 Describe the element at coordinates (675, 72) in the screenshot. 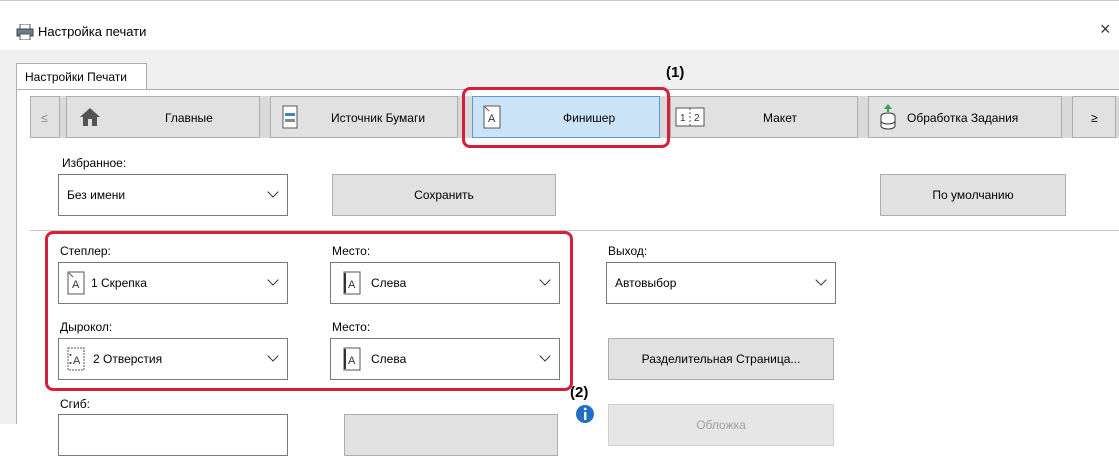

I see `annotation-1: (1)` at that location.